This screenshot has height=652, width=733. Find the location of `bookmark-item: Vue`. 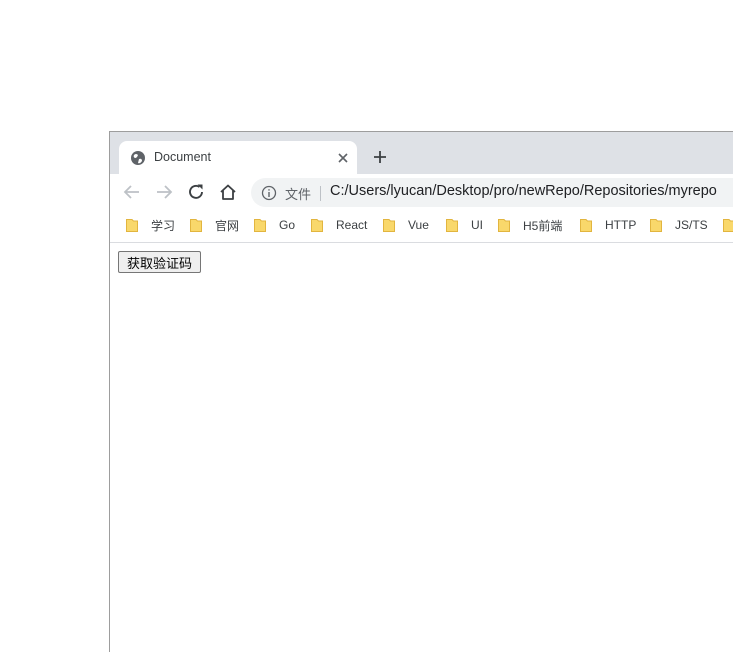

bookmark-item: Vue is located at coordinates (402, 225).